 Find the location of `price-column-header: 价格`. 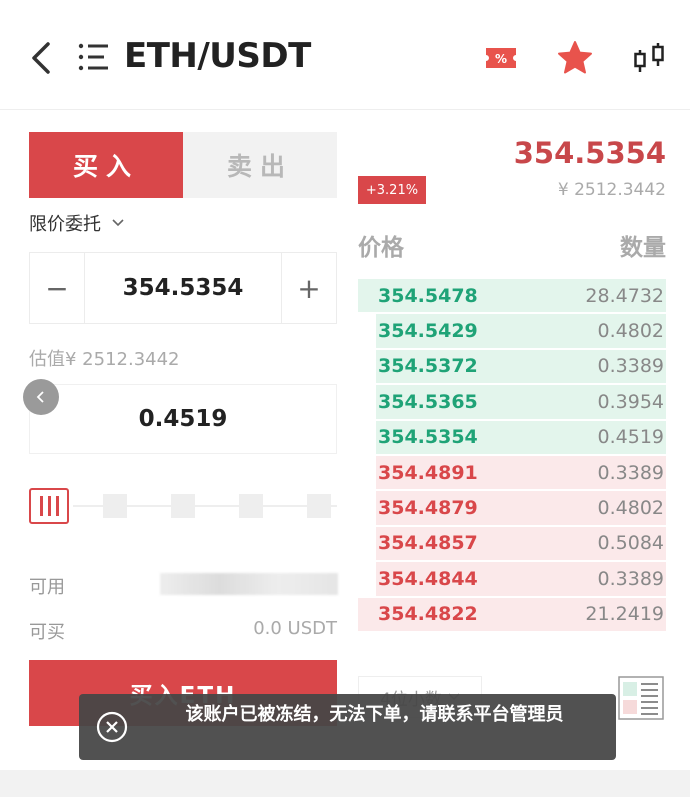

price-column-header: 价格 is located at coordinates (381, 248).